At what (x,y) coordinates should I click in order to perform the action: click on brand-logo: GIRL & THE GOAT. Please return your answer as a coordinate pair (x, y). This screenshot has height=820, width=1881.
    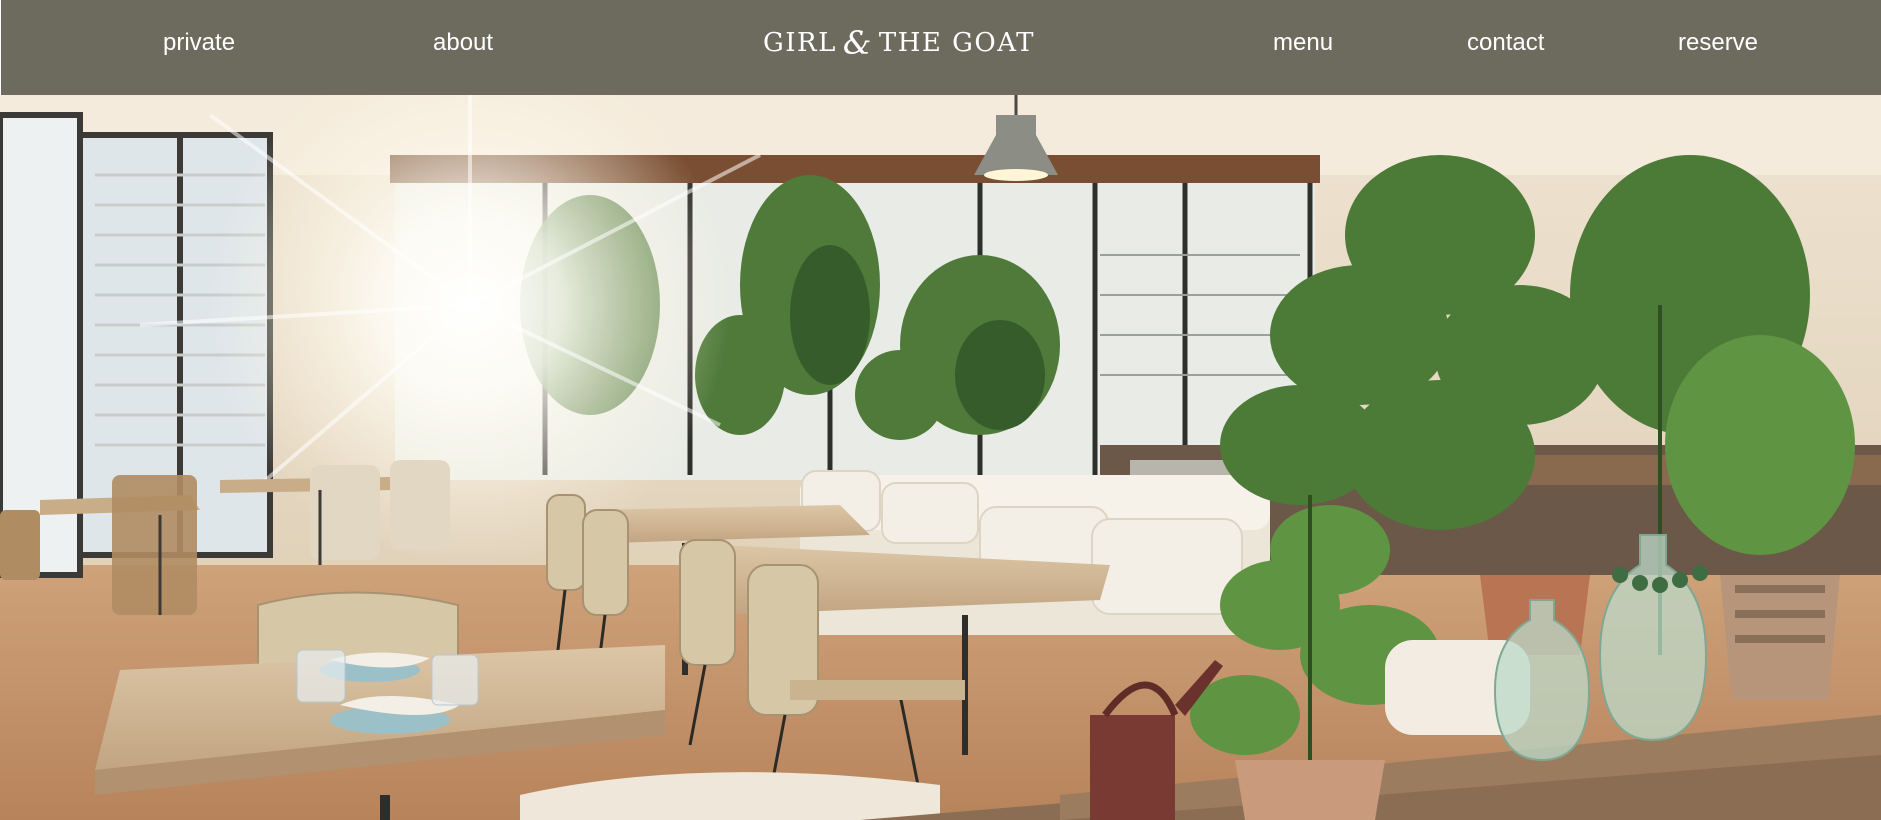
    Looking at the image, I should click on (898, 43).